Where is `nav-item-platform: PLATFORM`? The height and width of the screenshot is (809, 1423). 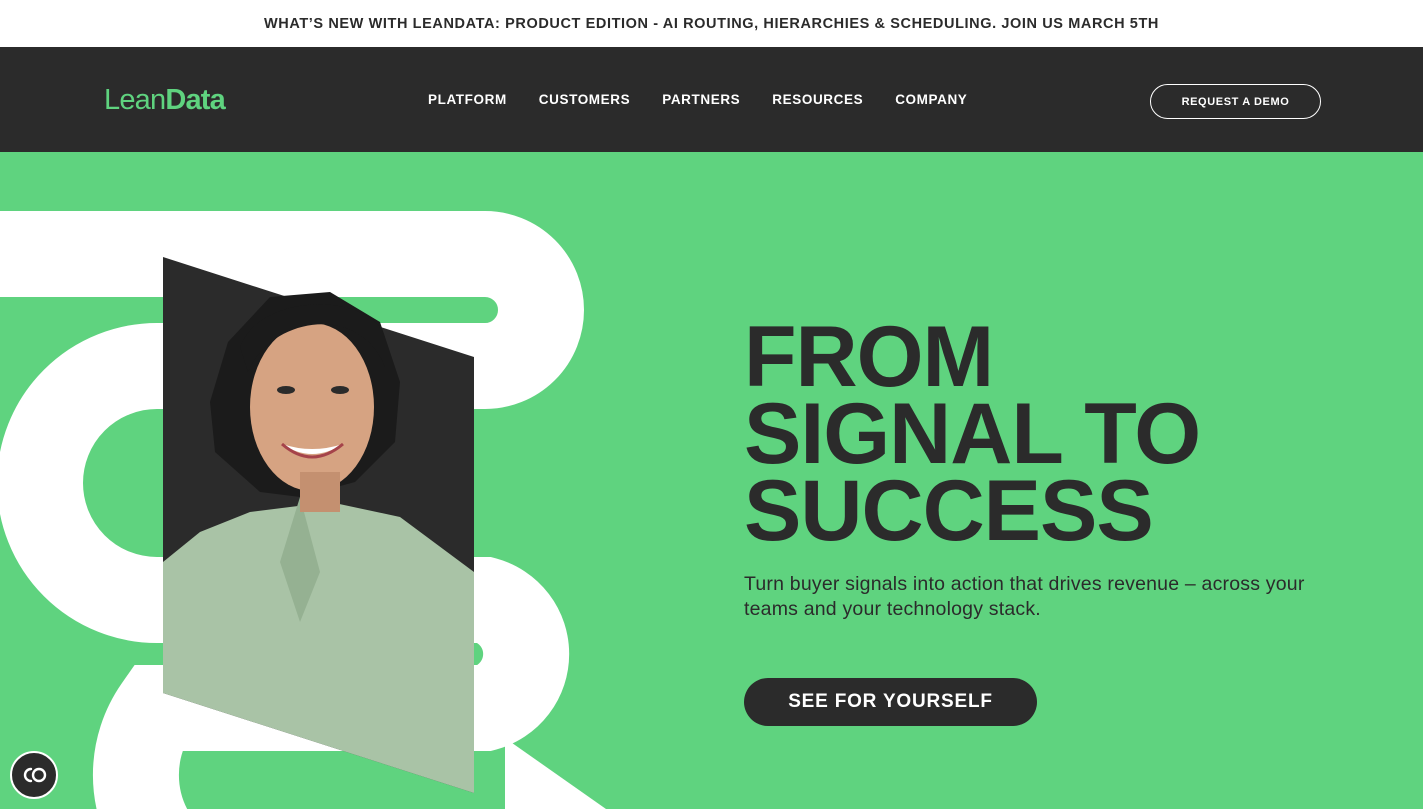
nav-item-platform: PLATFORM is located at coordinates (467, 100).